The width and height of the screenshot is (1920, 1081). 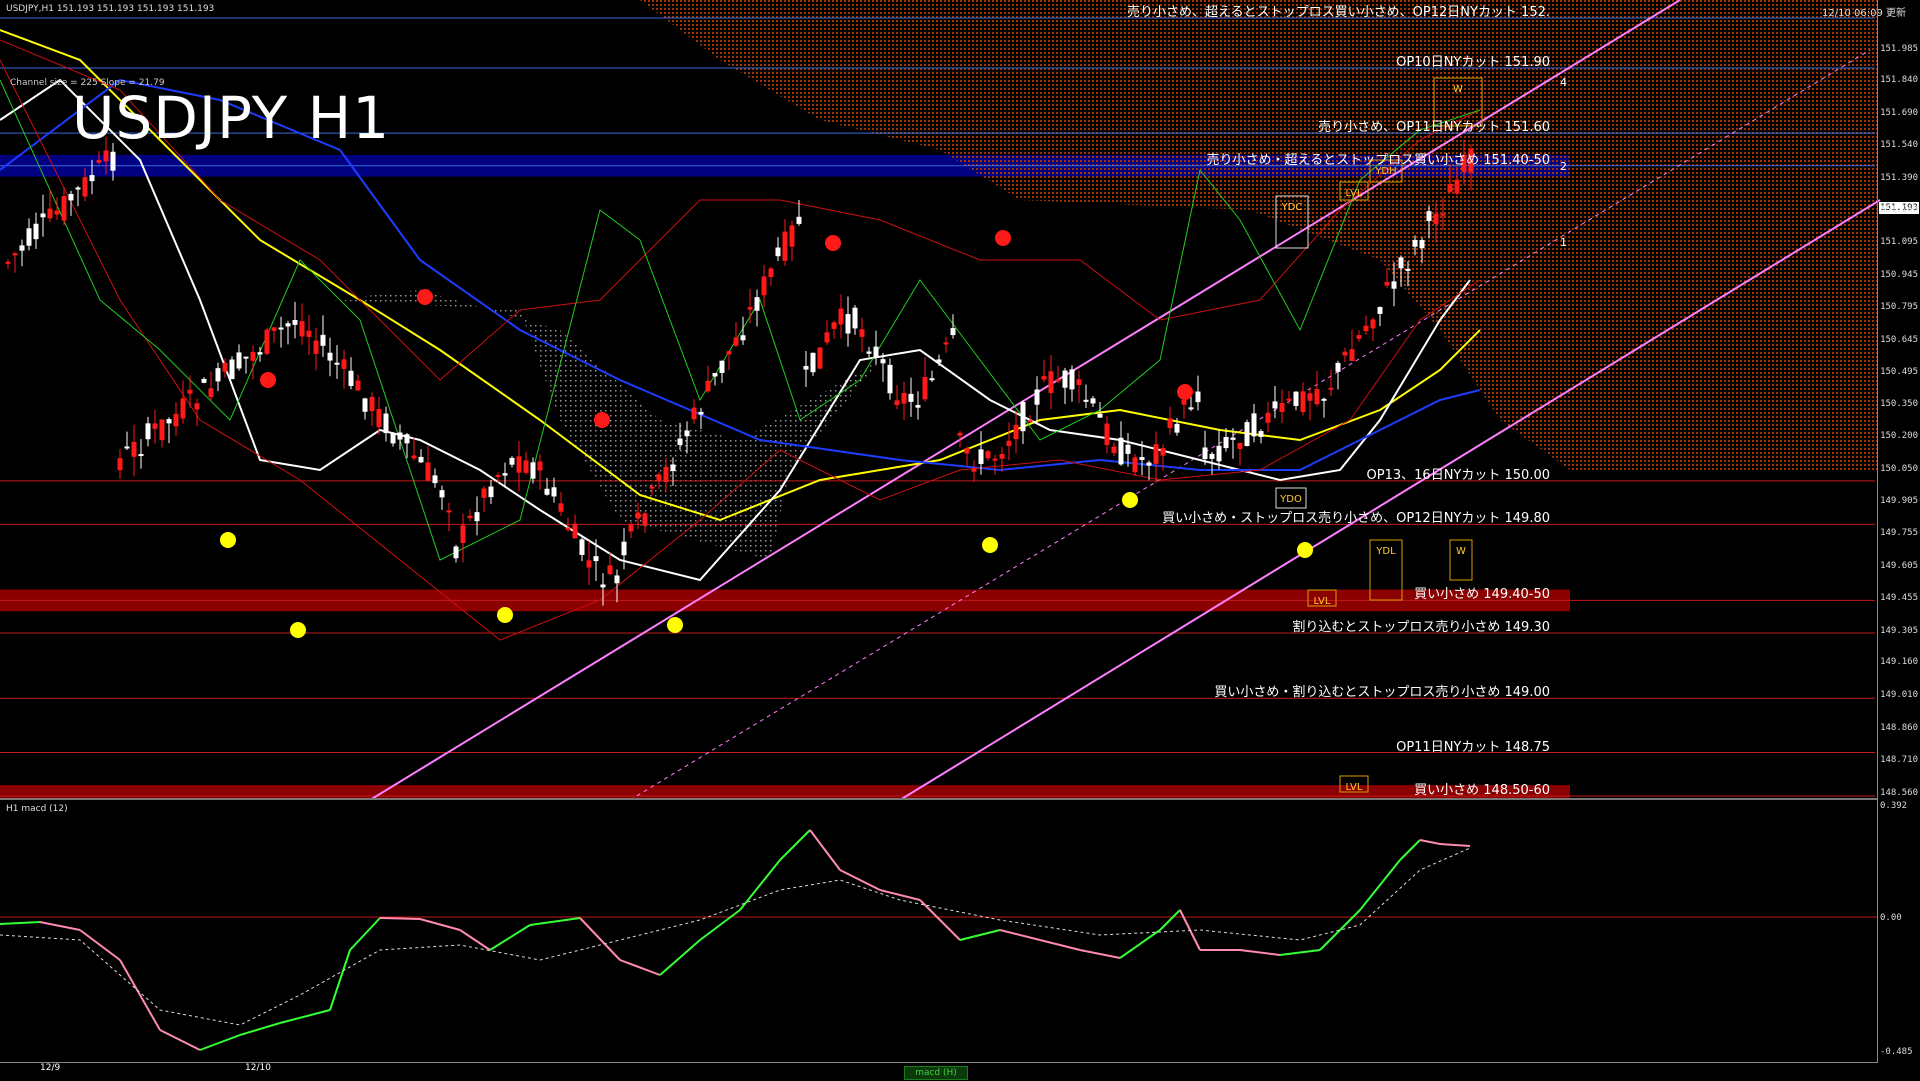 What do you see at coordinates (1338, 12) in the screenshot?
I see `level-annotation: 売り小さめ、超えるとストップロス買い小さめ、OP12日NYカット 152.` at bounding box center [1338, 12].